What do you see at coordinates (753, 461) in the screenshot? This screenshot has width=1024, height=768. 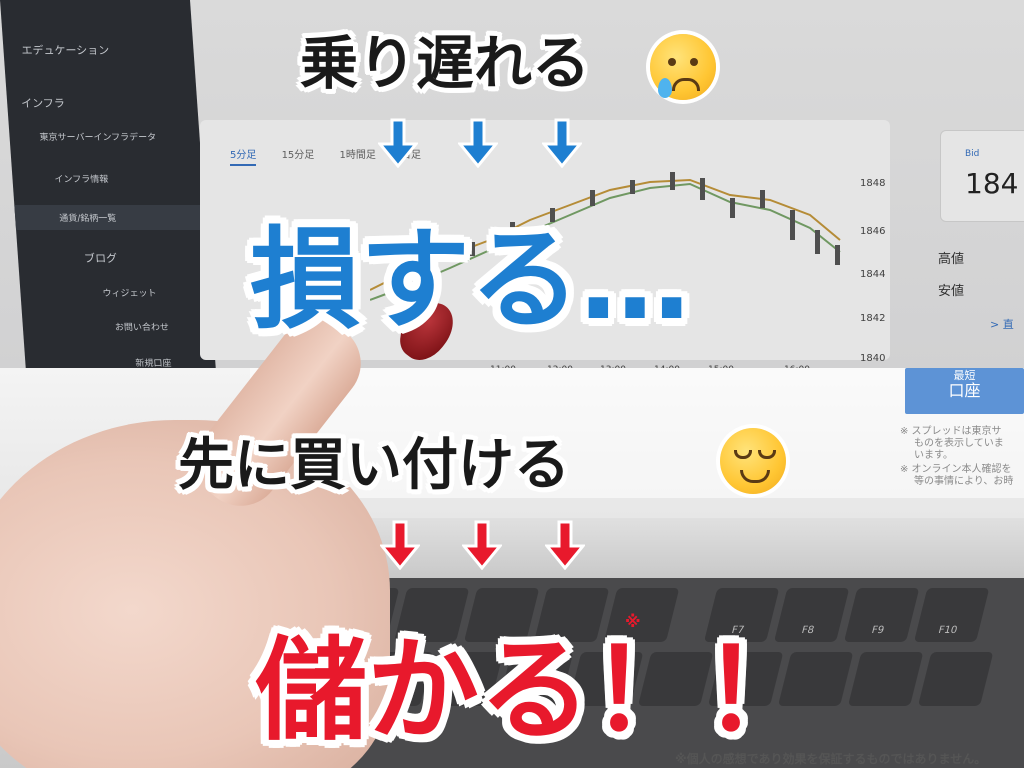 I see `smiling-face-icon` at bounding box center [753, 461].